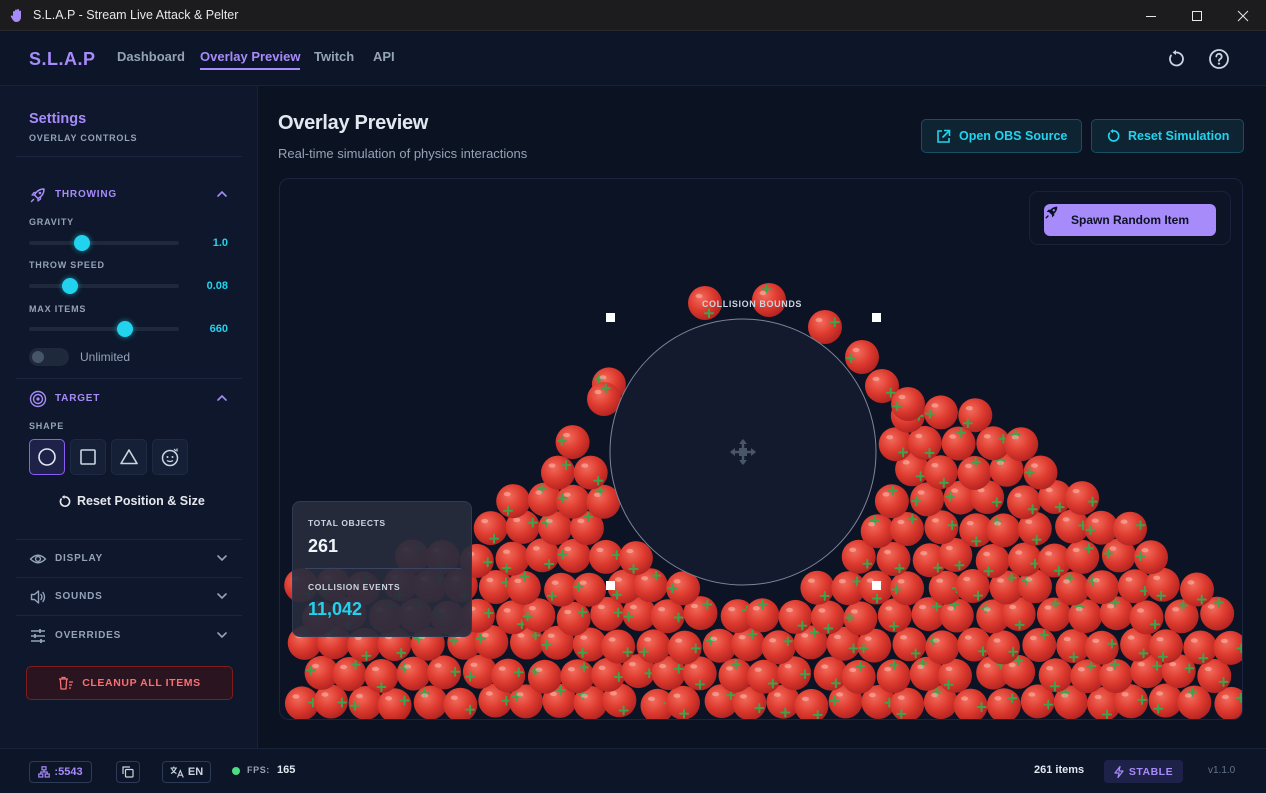  I want to click on fps-value: 165, so click(286, 770).